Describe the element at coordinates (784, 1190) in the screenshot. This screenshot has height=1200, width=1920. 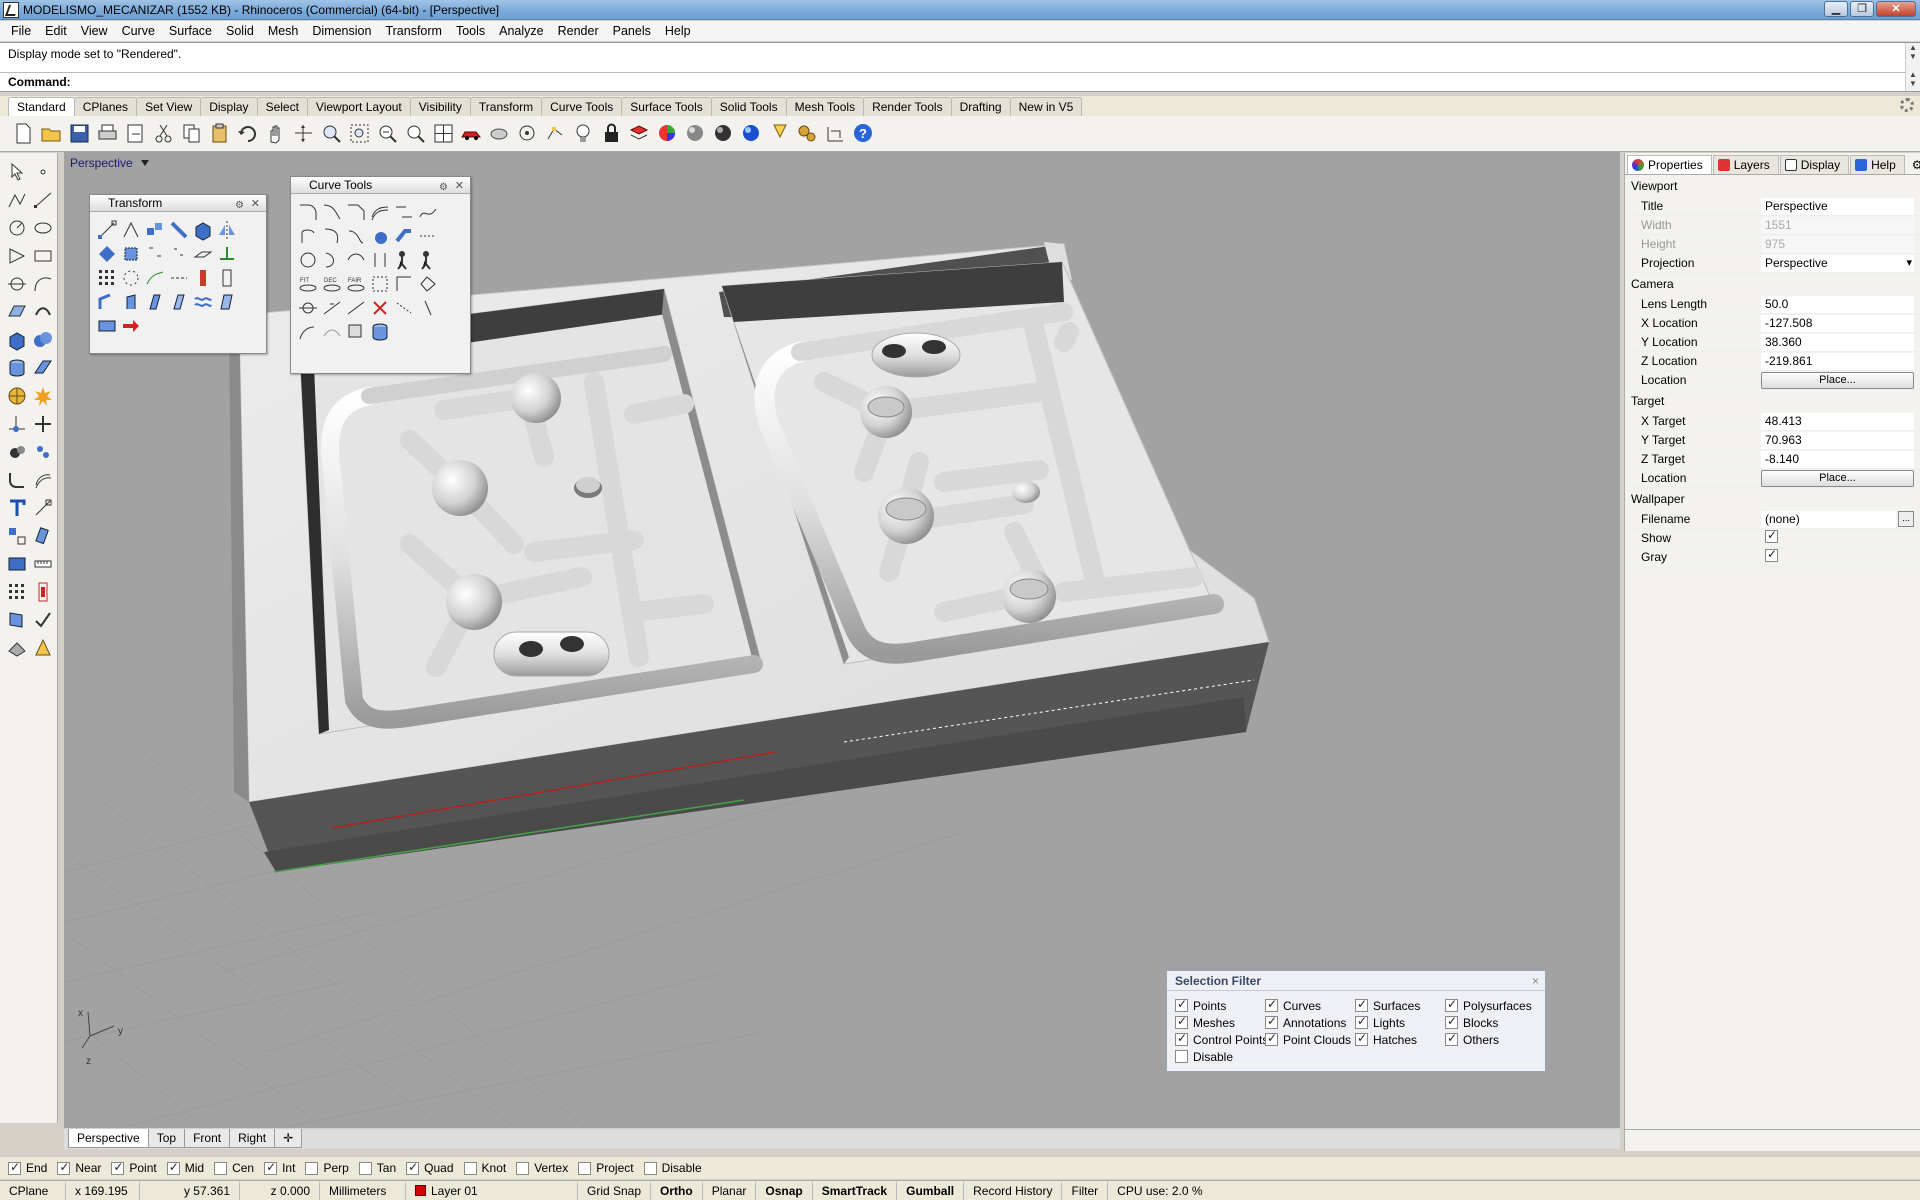
I see `status-osnap: Osnap` at that location.